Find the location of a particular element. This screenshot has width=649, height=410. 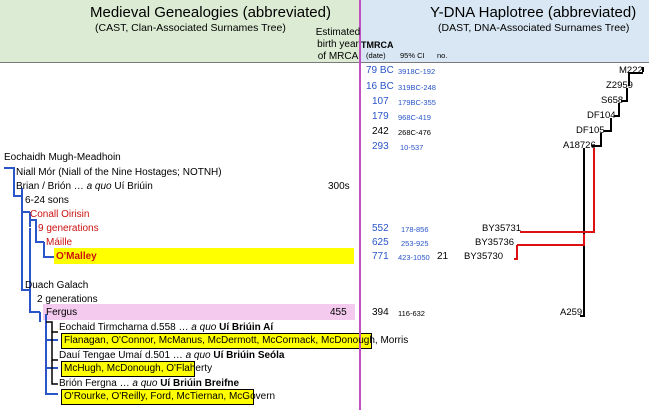

genealogy-name: Fergus is located at coordinates (62, 312).